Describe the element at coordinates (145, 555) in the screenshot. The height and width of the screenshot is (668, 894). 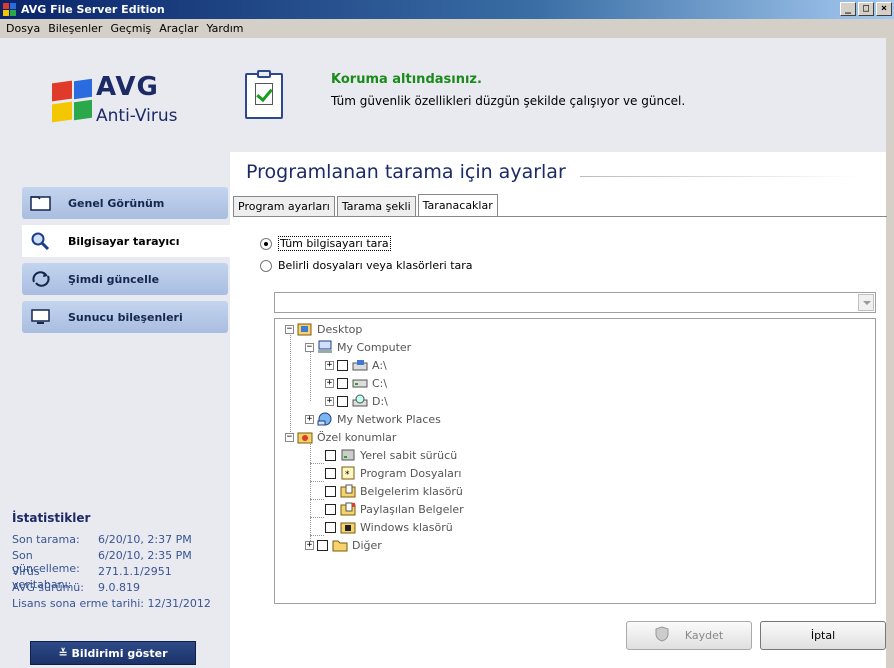
I see `stats-value: 6/20/10, 2:35 PM` at that location.